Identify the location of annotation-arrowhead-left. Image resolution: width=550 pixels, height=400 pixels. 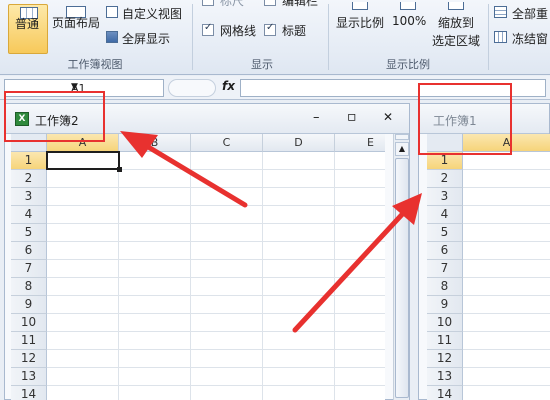
(139, 144).